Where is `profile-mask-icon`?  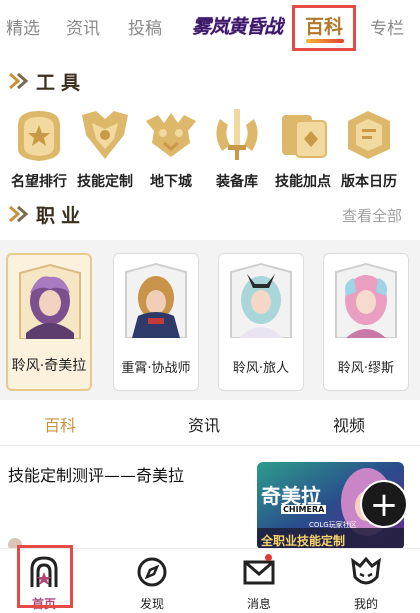 profile-mask-icon is located at coordinates (366, 570).